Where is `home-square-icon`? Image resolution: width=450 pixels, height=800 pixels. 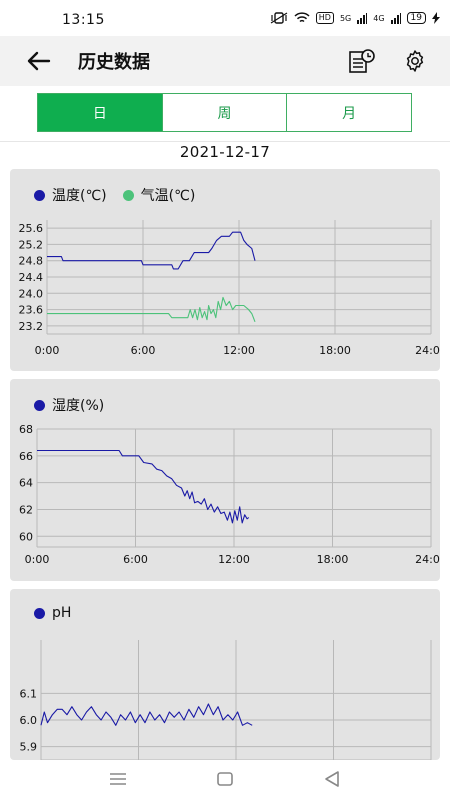
home-square-icon is located at coordinates (225, 779).